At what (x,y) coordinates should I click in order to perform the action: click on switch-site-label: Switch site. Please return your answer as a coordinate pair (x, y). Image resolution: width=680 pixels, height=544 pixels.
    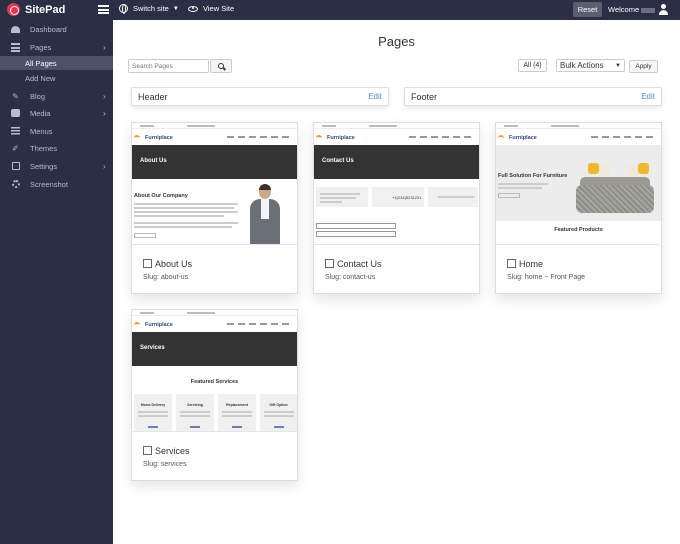
    Looking at the image, I should click on (151, 8).